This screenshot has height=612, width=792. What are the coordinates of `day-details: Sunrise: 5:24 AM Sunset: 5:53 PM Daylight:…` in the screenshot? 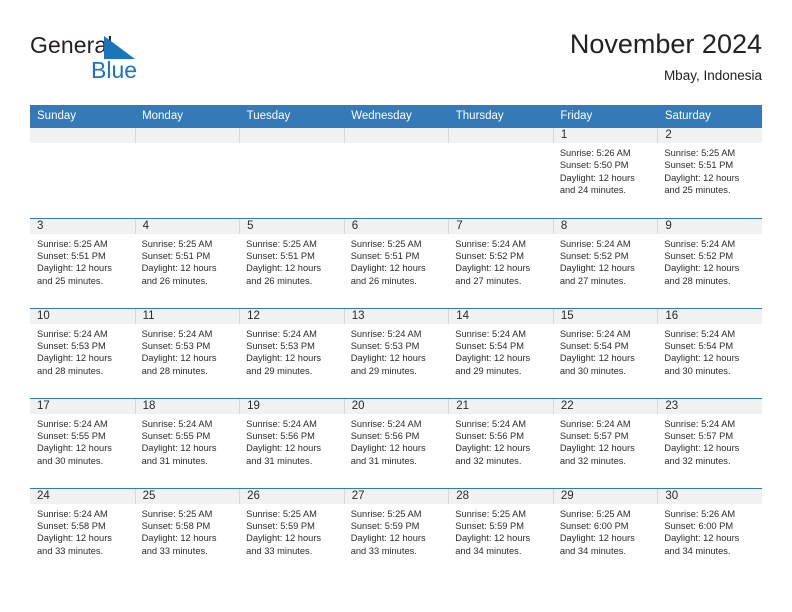 It's located at (291, 351).